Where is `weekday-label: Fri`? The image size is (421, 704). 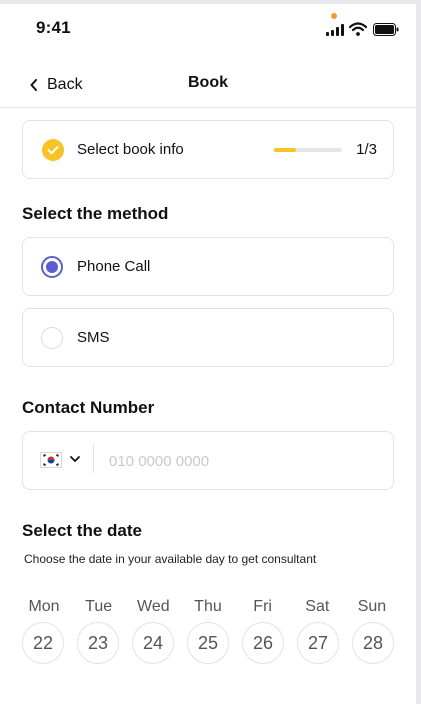
weekday-label: Fri is located at coordinates (262, 606).